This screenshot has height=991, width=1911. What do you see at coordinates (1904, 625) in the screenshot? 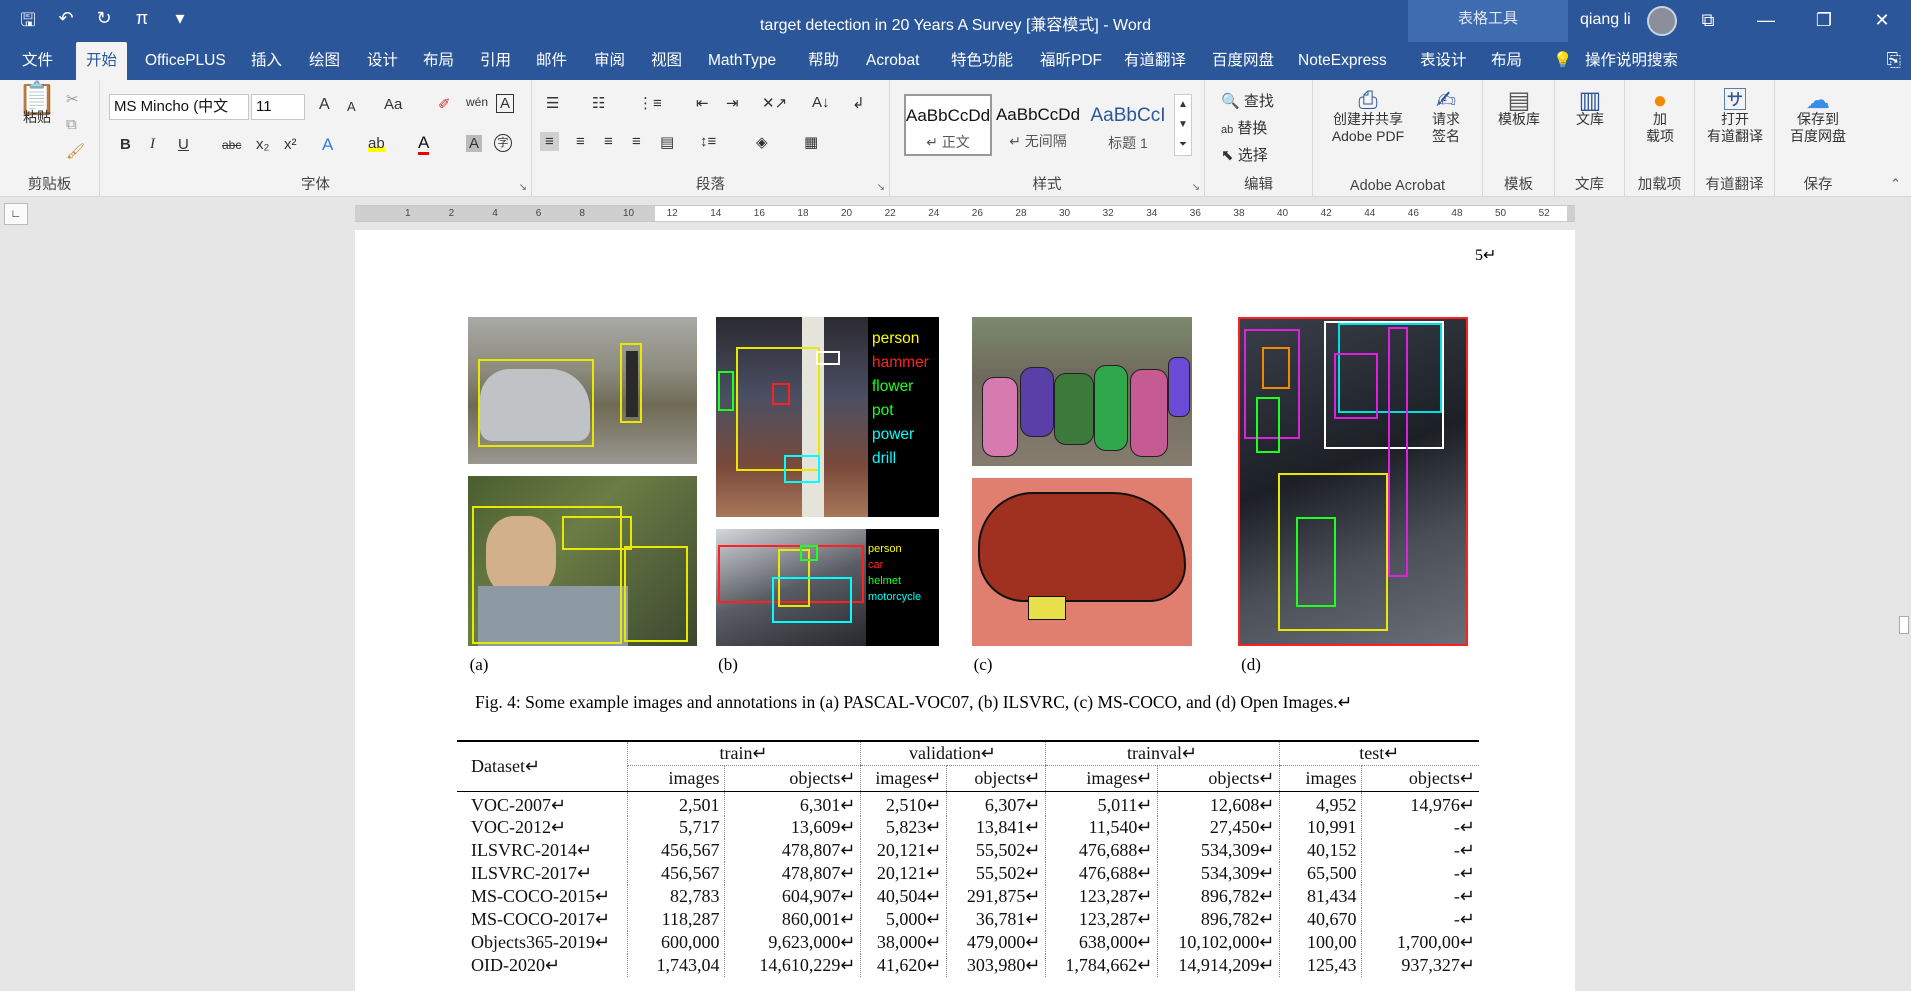
I see `scrollbar-thumb` at bounding box center [1904, 625].